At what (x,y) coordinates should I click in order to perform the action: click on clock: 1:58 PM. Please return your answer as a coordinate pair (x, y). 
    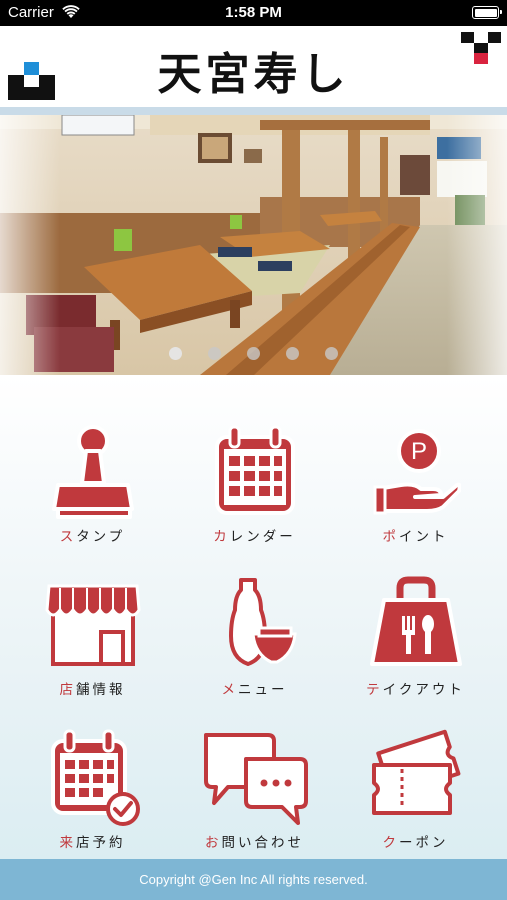
    Looking at the image, I should click on (253, 12).